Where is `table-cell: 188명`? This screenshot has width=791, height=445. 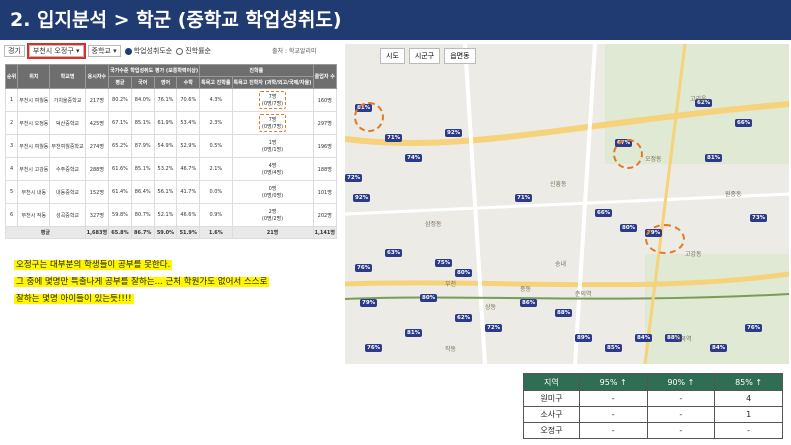
table-cell: 188명 is located at coordinates (324, 169).